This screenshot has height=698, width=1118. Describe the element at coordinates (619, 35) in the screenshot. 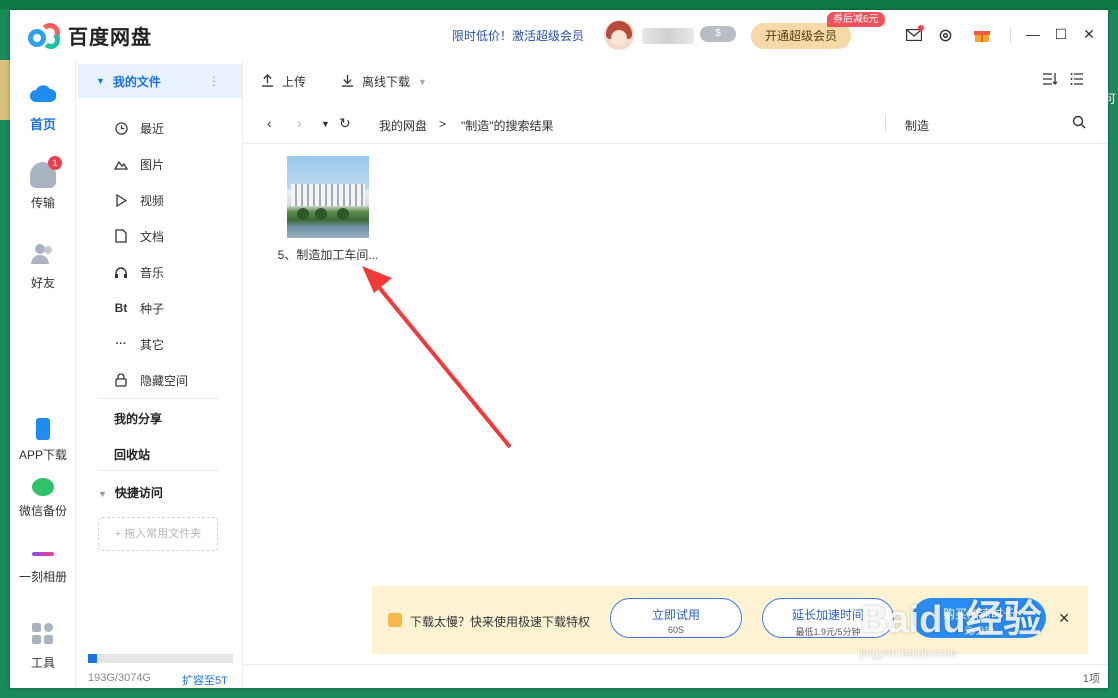

I see `avatar` at that location.